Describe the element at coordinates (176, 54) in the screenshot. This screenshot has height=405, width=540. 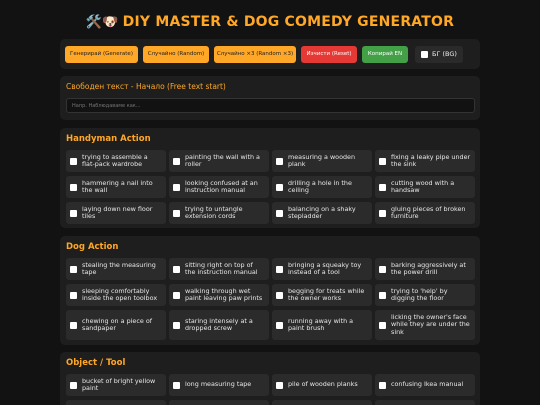
I see `random-button: Случайно (Random)` at that location.